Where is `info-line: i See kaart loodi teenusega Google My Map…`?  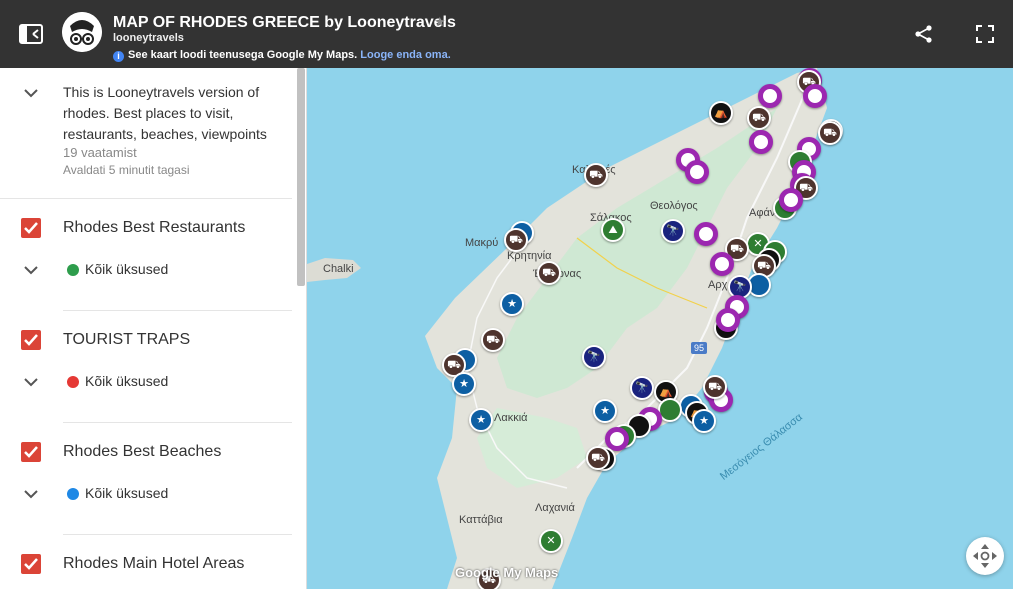 info-line: i See kaart loodi teenusega Google My Map… is located at coordinates (282, 55).